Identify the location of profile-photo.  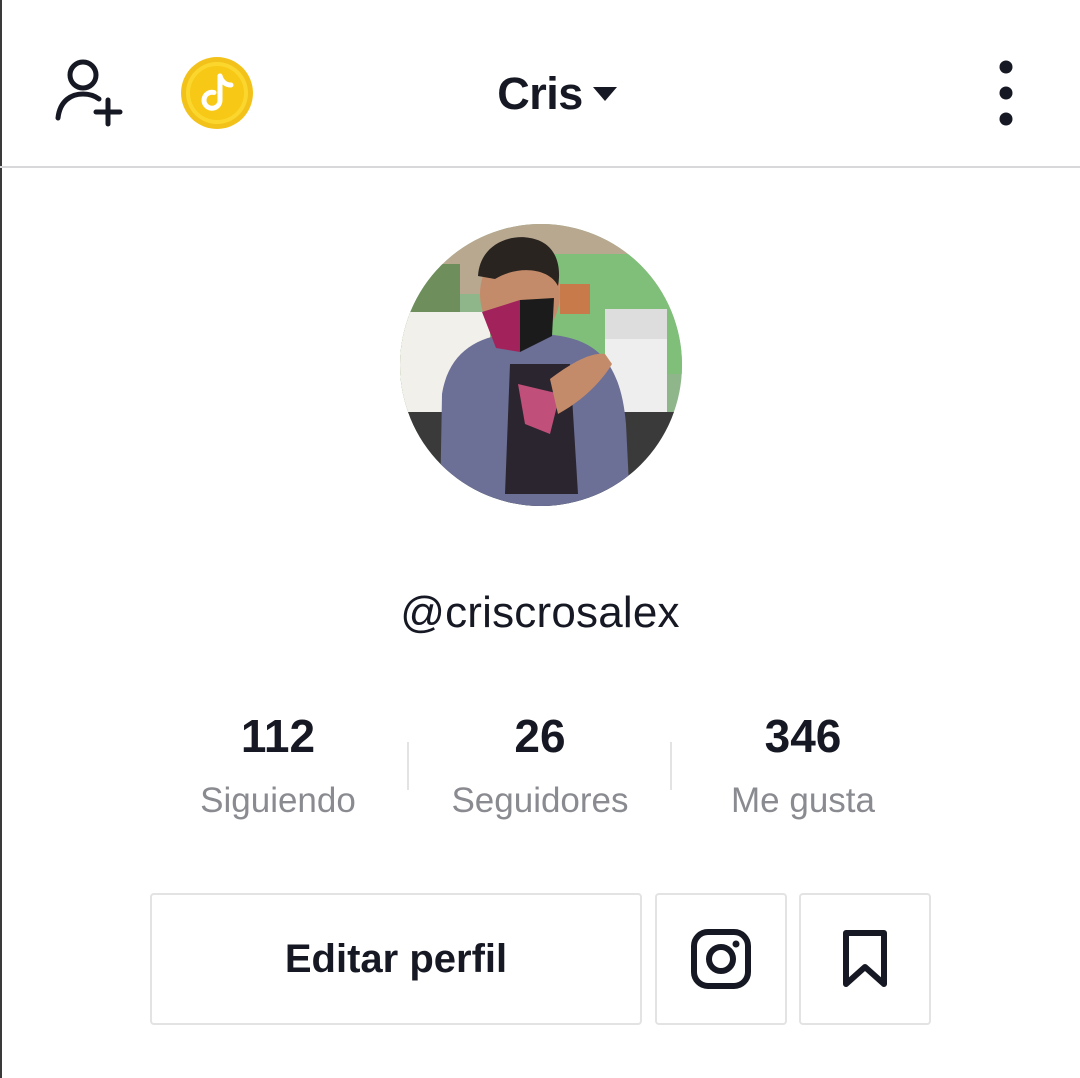
(541, 365).